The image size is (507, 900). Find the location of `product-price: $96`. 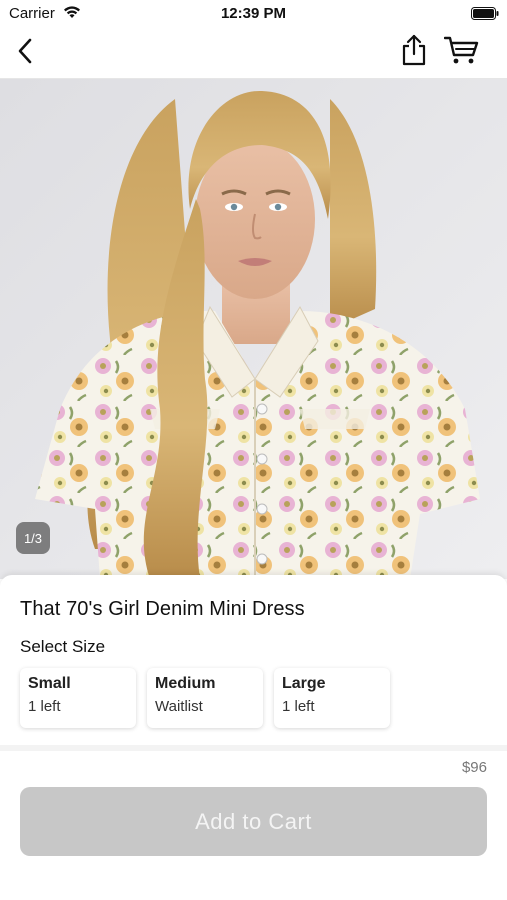

product-price: $96 is located at coordinates (474, 767).